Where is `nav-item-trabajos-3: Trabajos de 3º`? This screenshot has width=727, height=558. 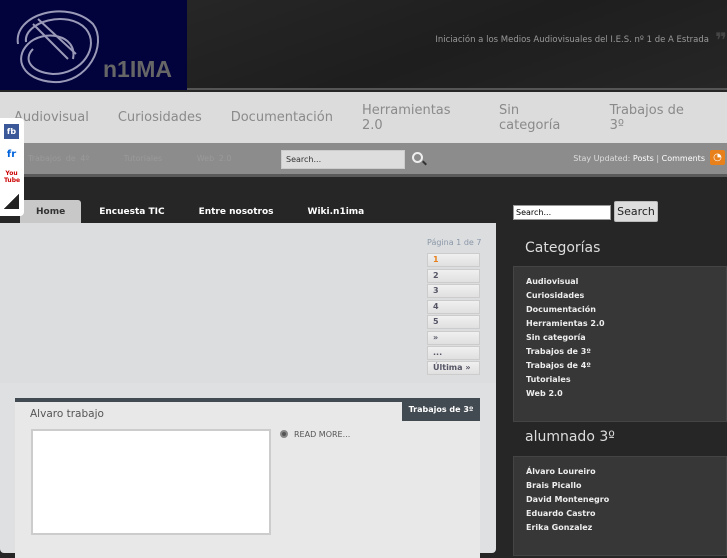 nav-item-trabajos-3: Trabajos de 3º is located at coordinates (654, 118).